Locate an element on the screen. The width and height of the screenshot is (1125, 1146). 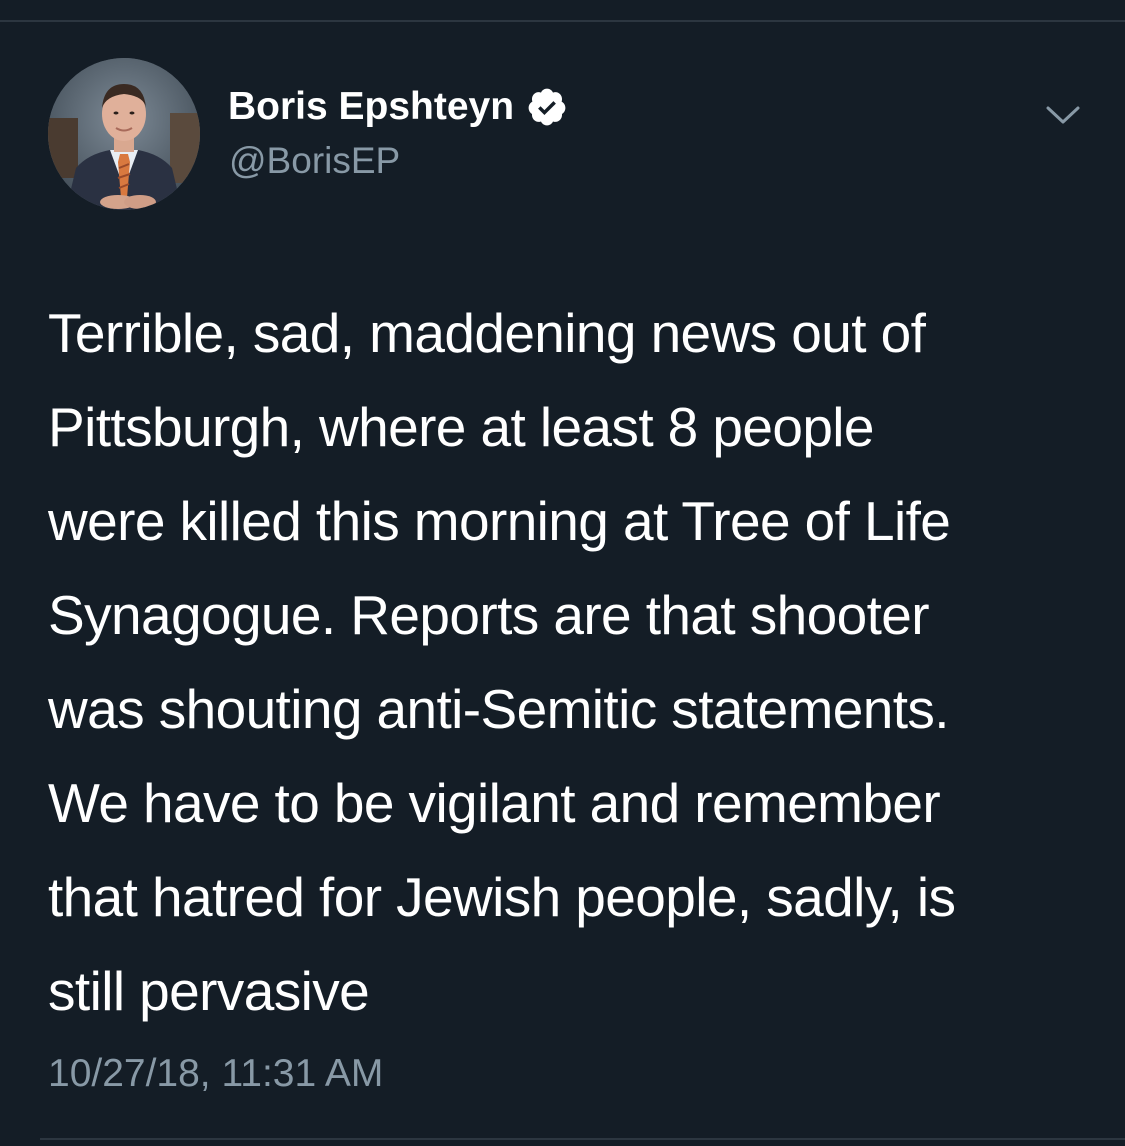
tweet-text-line: We have to be vigilant and remember is located at coordinates (494, 803).